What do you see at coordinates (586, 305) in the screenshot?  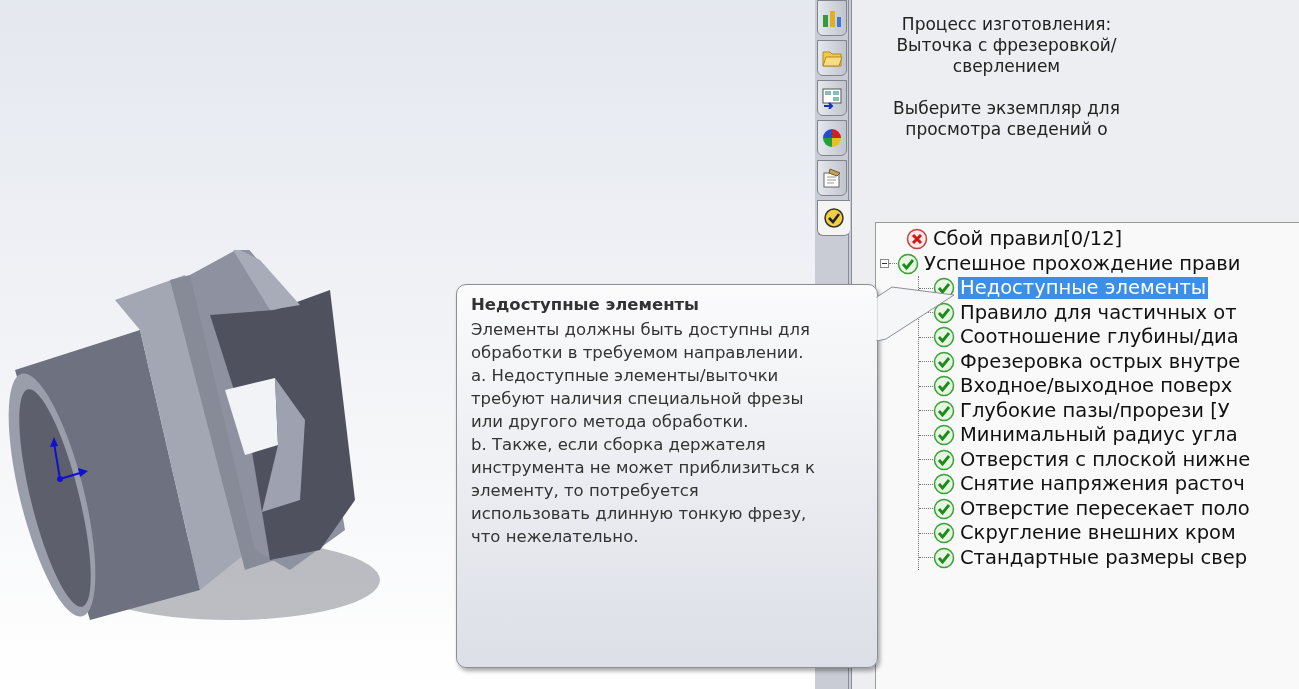 I see `tooltip-title: Недоступные элементы` at bounding box center [586, 305].